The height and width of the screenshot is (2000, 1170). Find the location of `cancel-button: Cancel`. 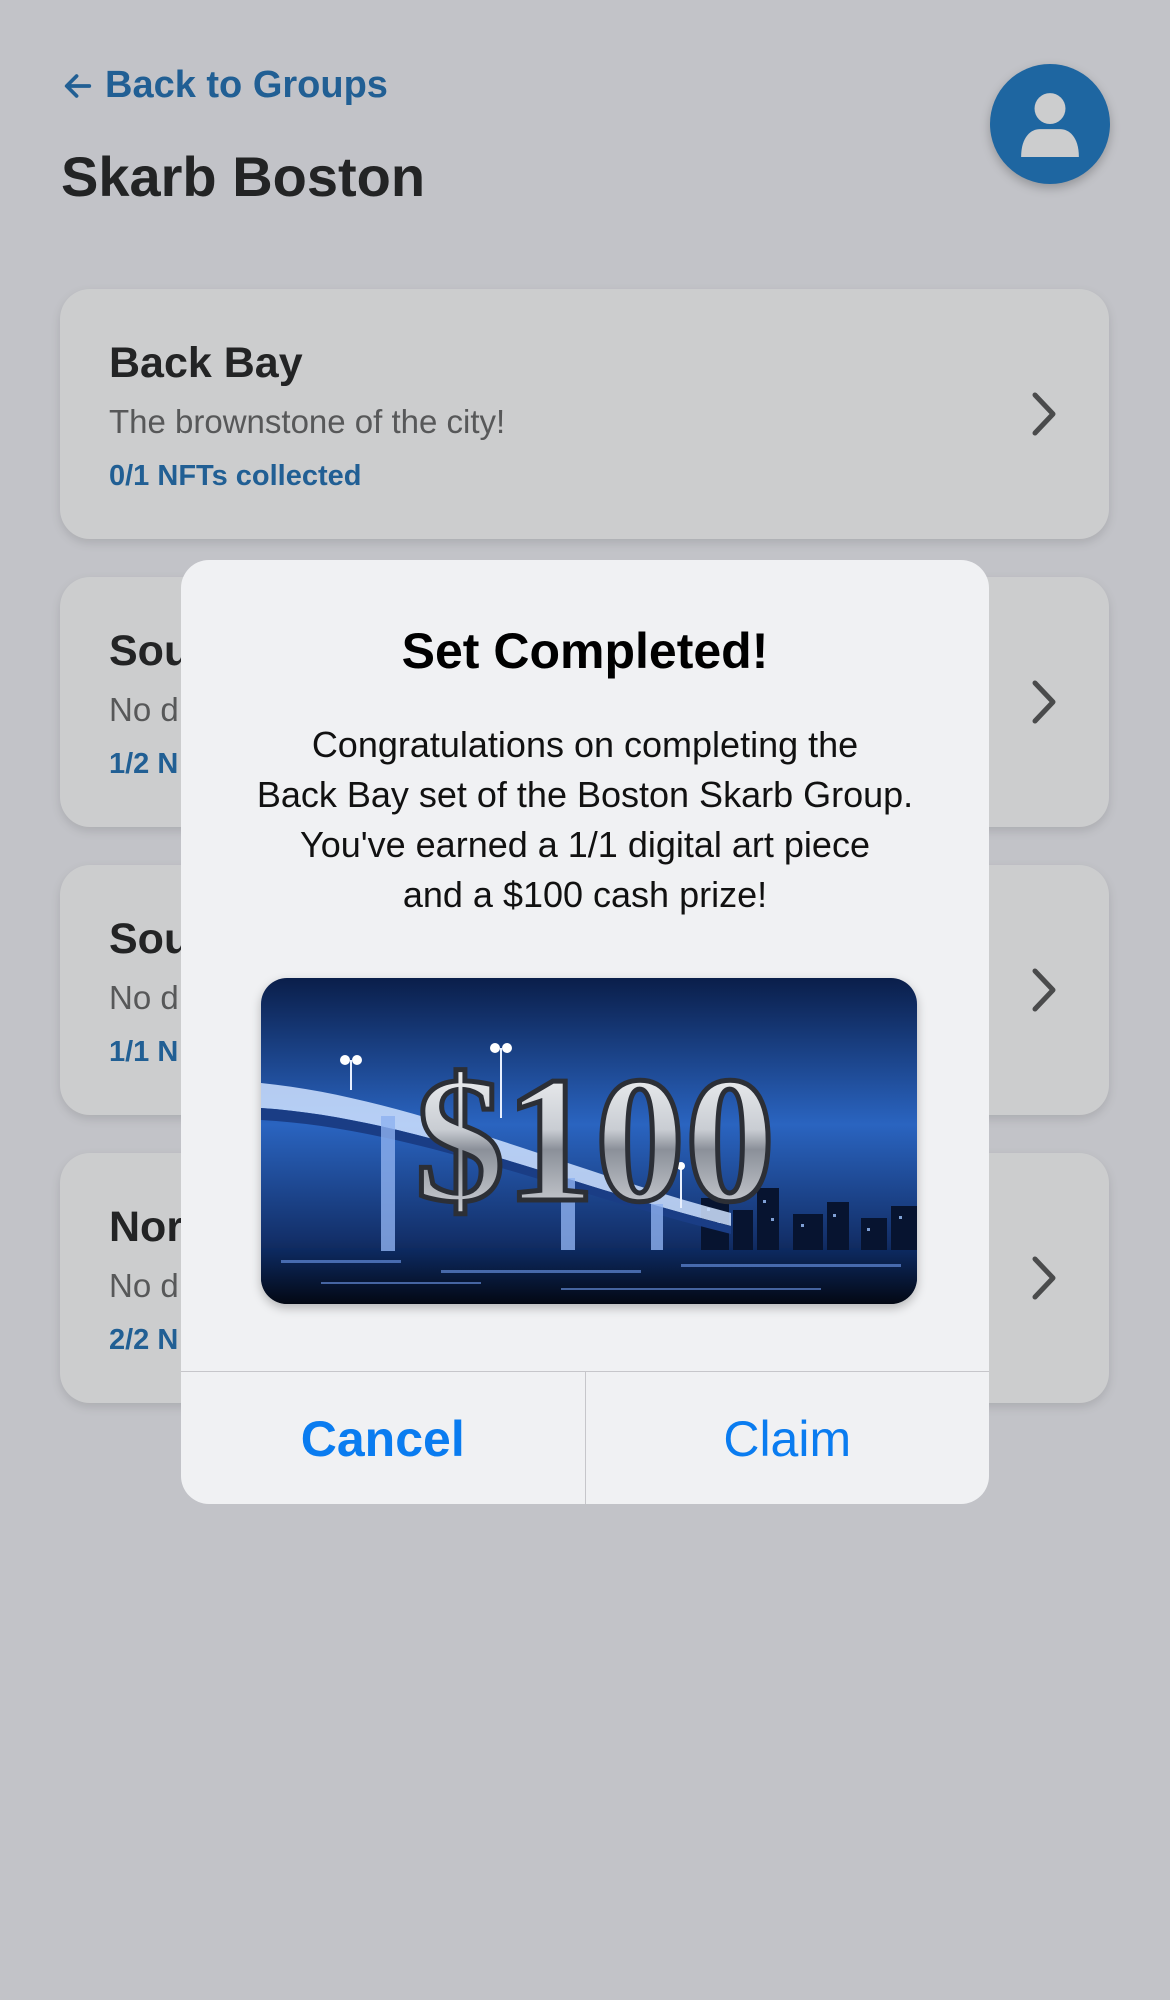

cancel-button: Cancel is located at coordinates (383, 1438).